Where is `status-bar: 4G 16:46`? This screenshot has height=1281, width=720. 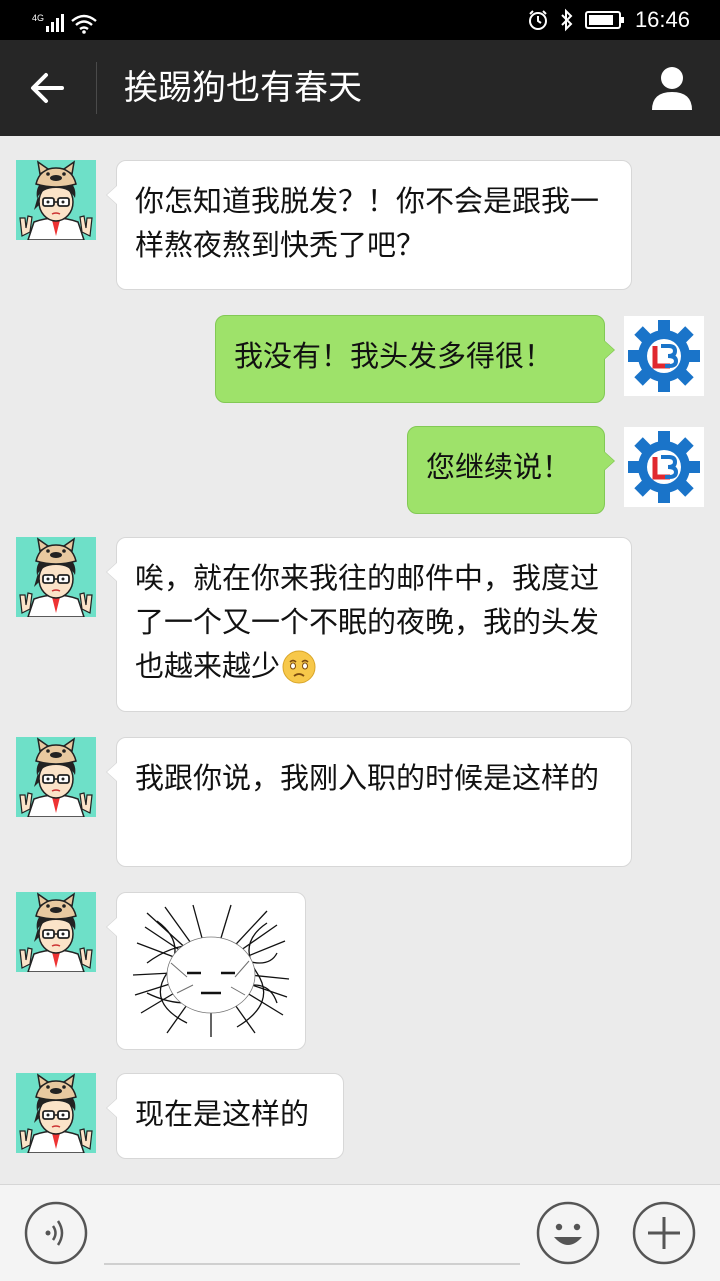 status-bar: 4G 16:46 is located at coordinates (360, 20).